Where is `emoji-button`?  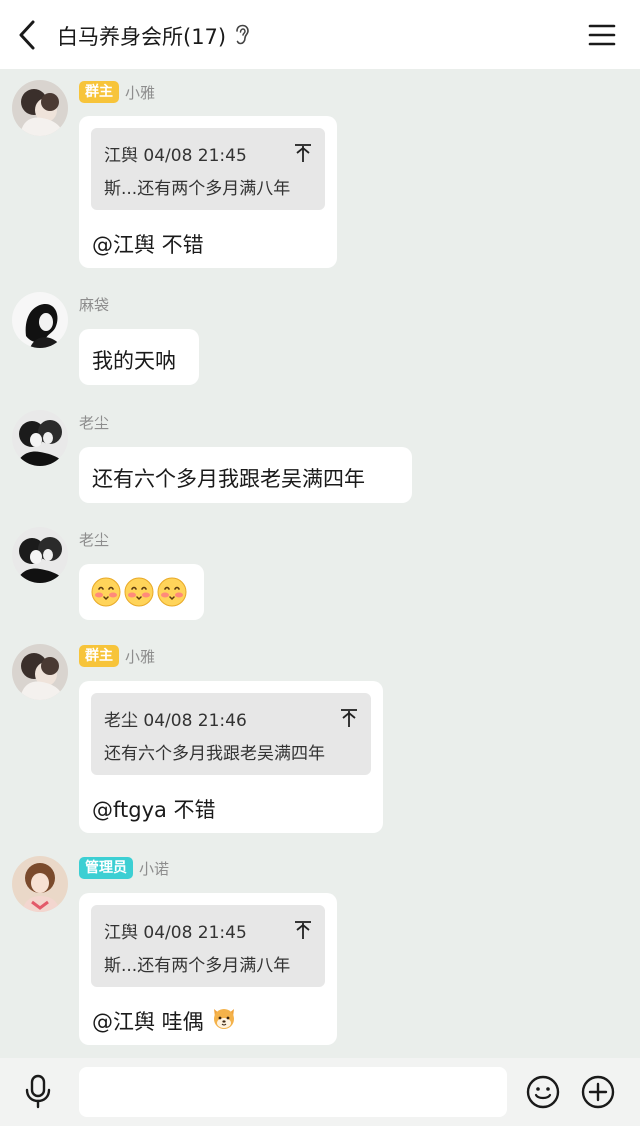
emoji-button is located at coordinates (543, 1092).